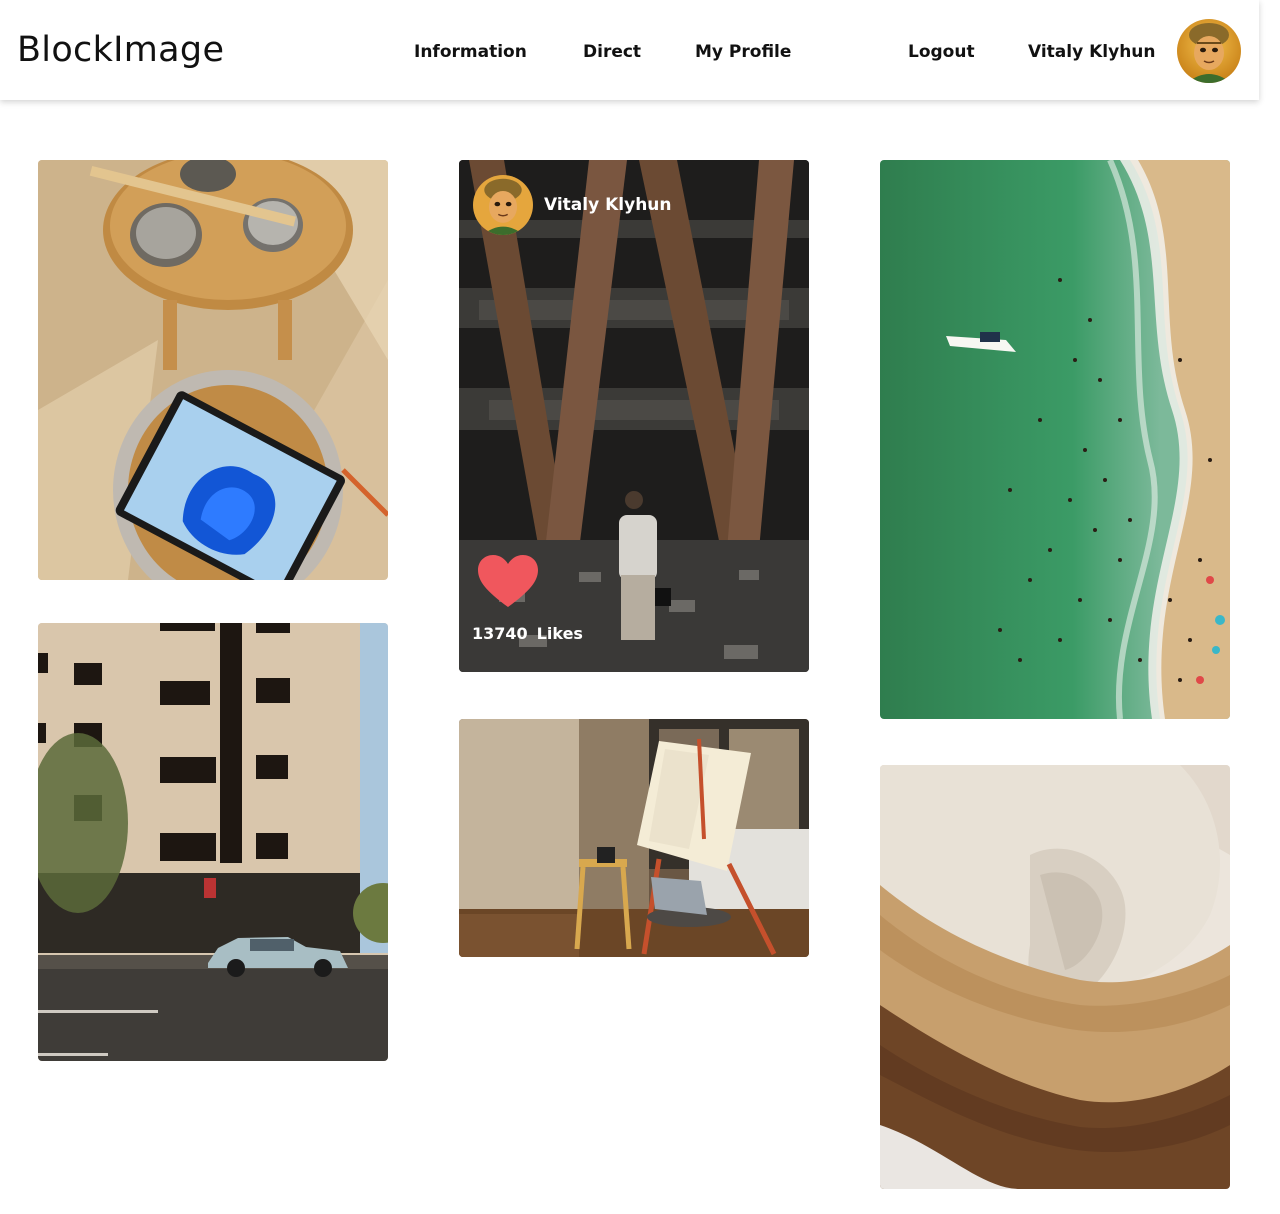  I want to click on nav-logout-link: Logout, so click(941, 52).